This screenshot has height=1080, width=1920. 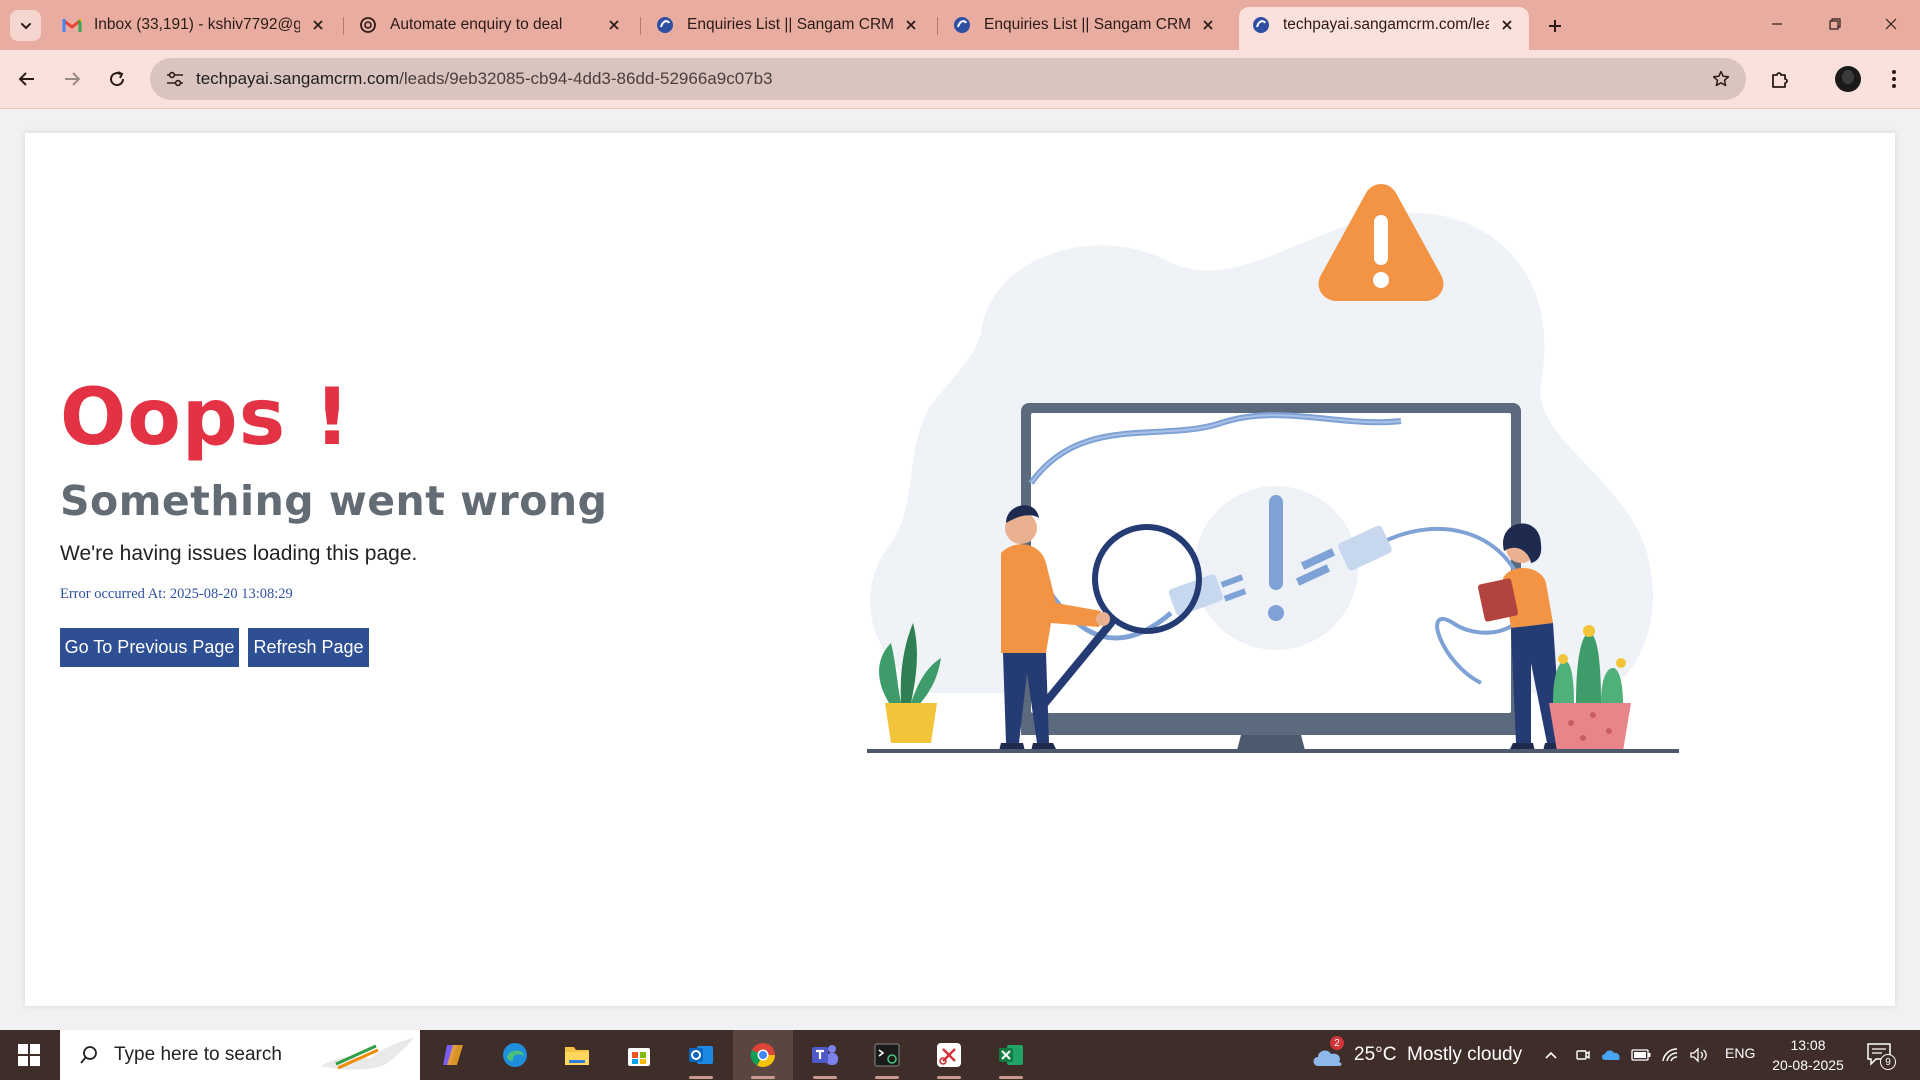 I want to click on taskbar-file-explorer, so click(x=577, y=1055).